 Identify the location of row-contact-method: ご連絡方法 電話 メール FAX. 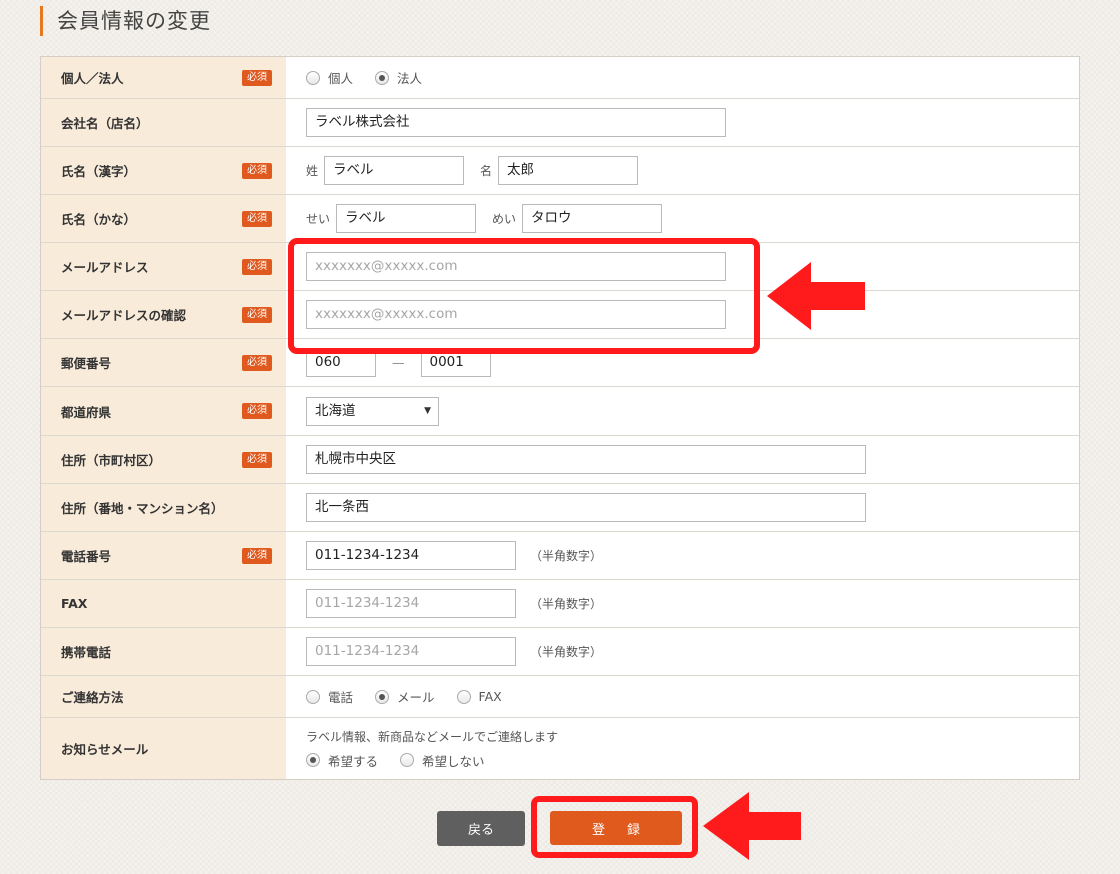
(560, 697).